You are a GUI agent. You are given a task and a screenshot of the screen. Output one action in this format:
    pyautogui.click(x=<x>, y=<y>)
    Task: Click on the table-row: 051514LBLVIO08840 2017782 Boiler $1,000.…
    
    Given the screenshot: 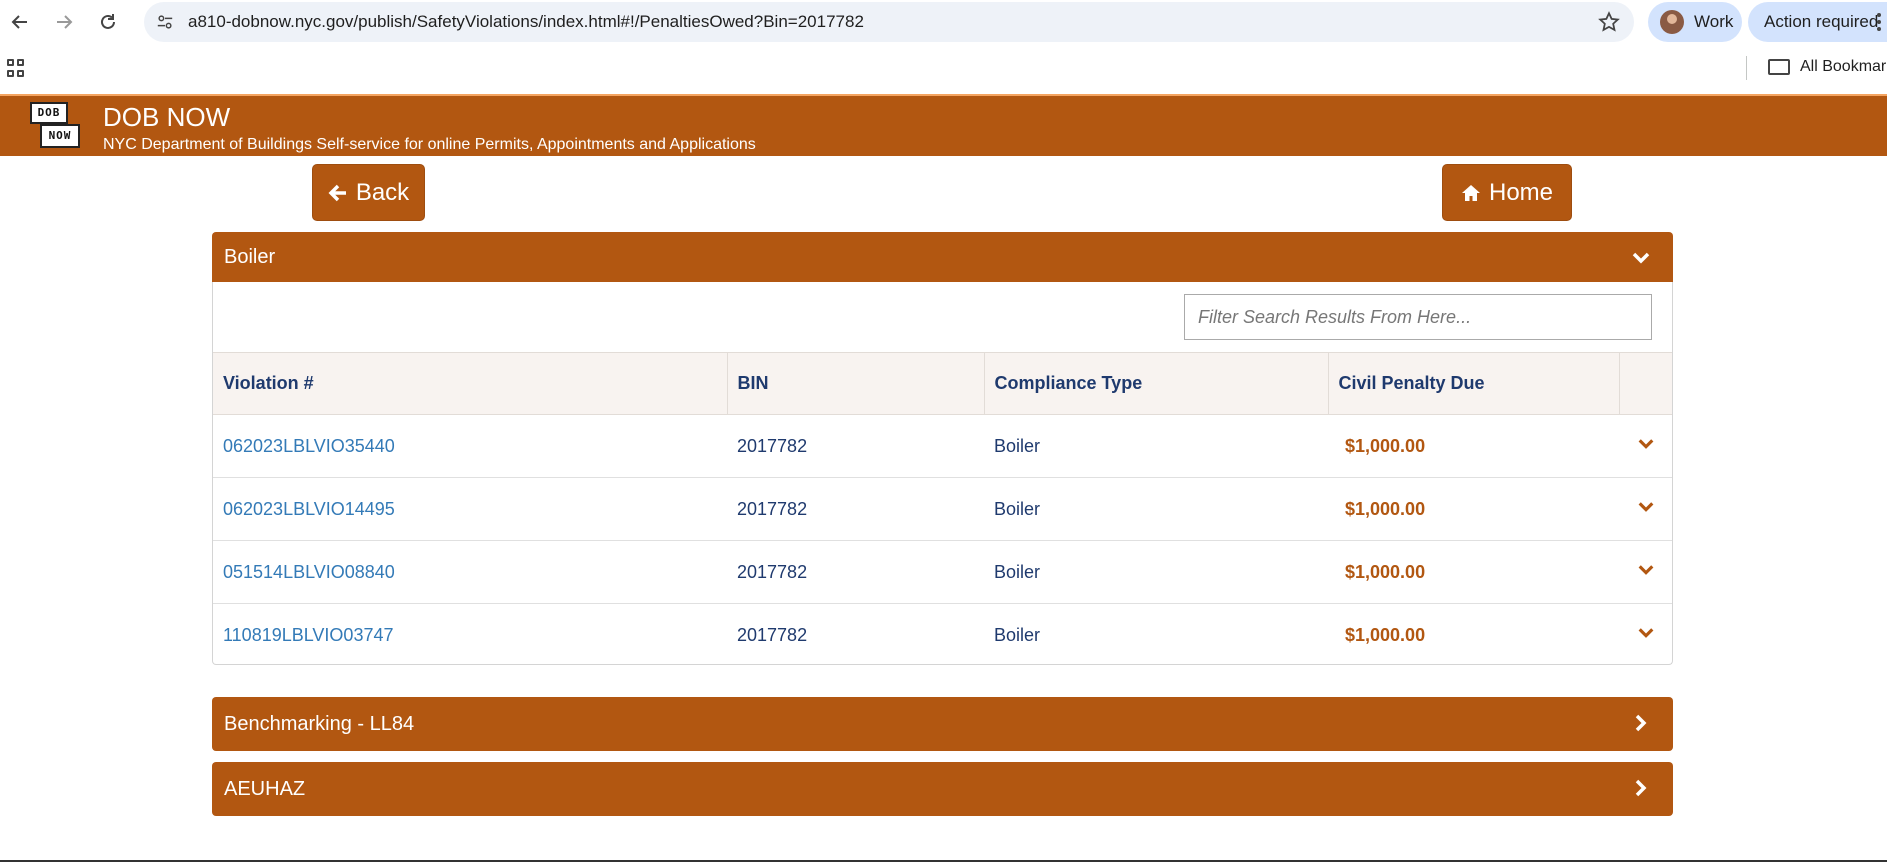 What is the action you would take?
    pyautogui.click(x=942, y=572)
    